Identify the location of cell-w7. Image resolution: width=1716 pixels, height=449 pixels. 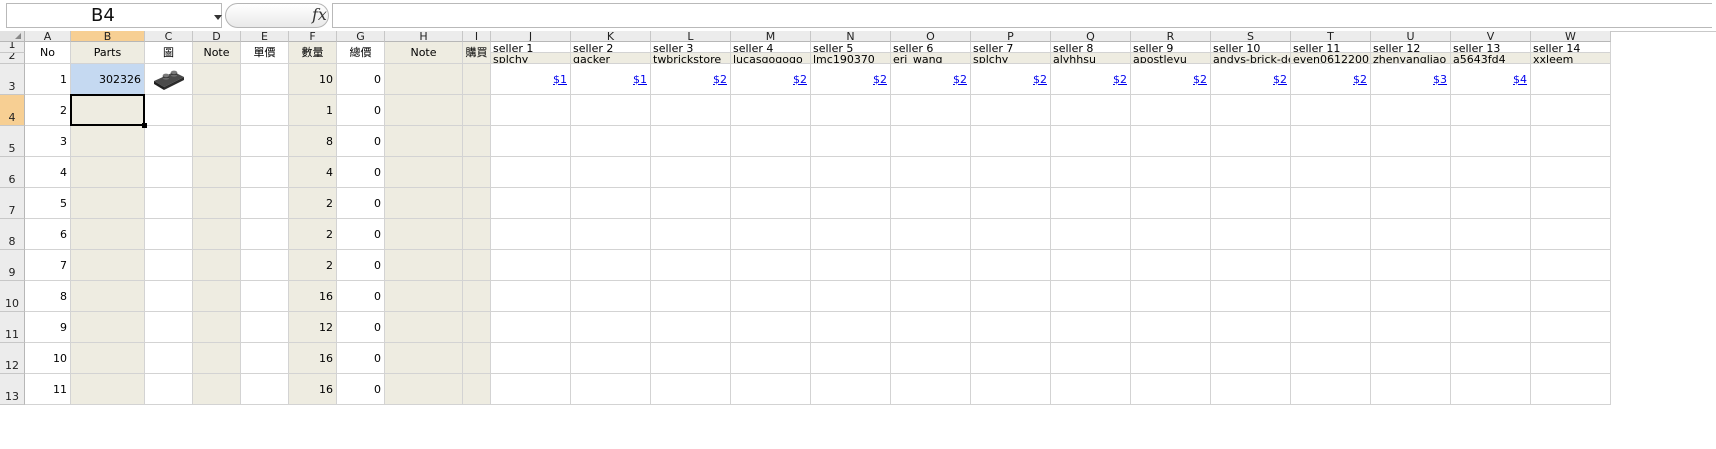
(1571, 203).